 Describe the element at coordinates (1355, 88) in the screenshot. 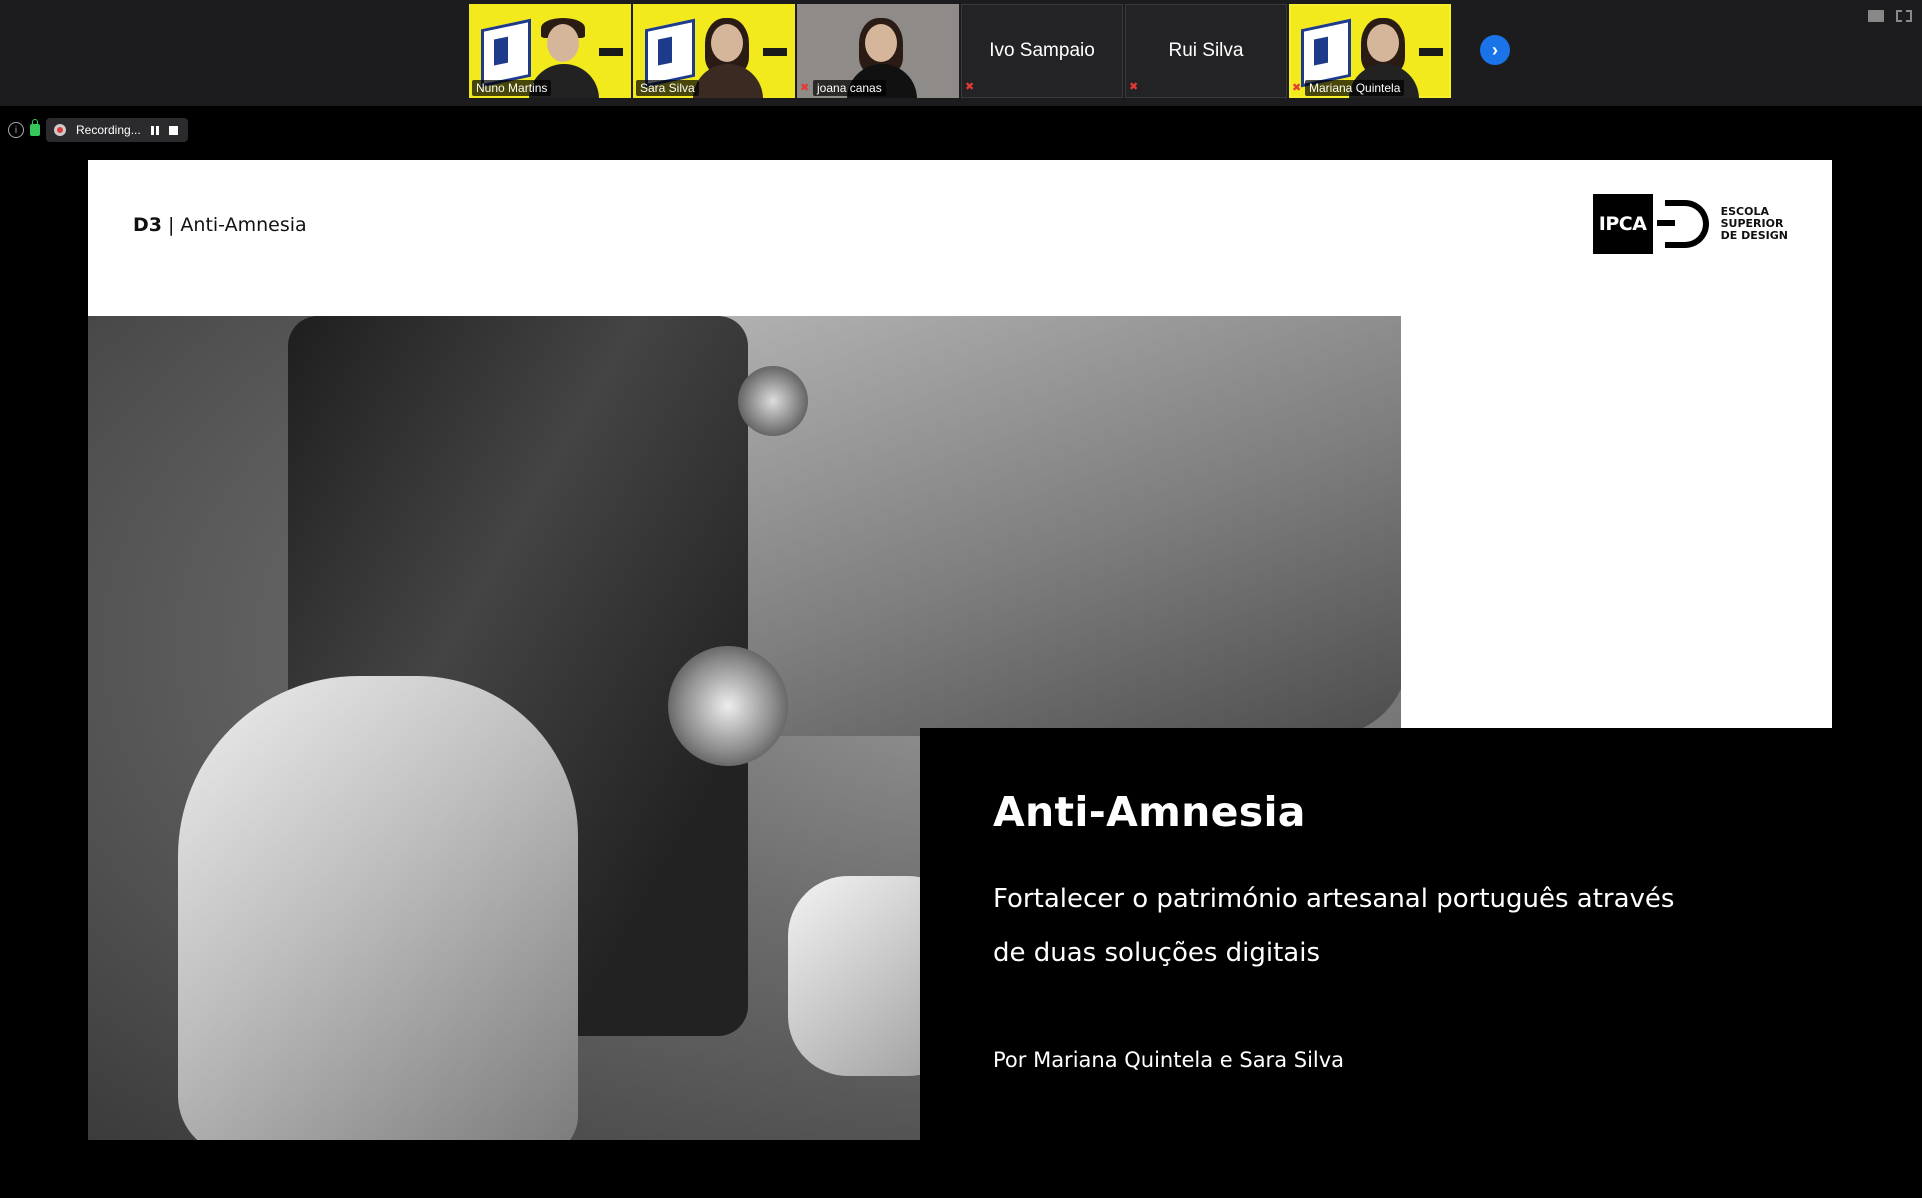

I see `participant-name: Mariana Quintela` at that location.